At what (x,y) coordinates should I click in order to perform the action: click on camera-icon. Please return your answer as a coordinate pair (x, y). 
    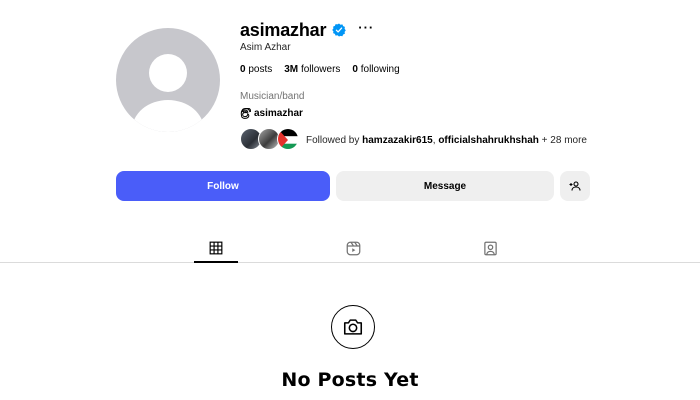
    Looking at the image, I should click on (353, 327).